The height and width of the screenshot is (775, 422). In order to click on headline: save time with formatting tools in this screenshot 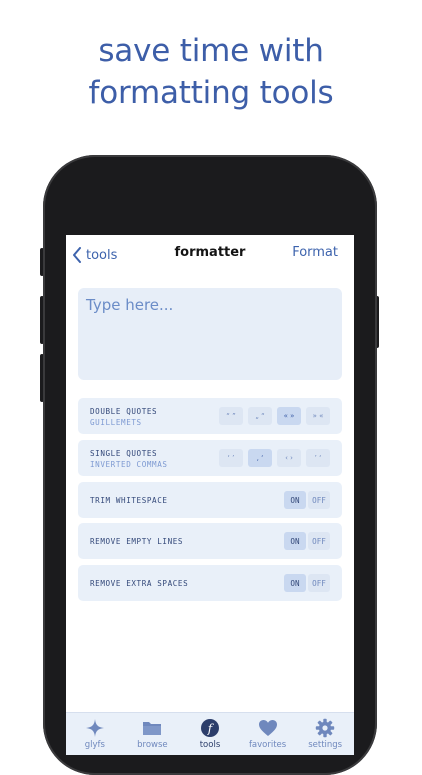, I will do `click(211, 72)`.